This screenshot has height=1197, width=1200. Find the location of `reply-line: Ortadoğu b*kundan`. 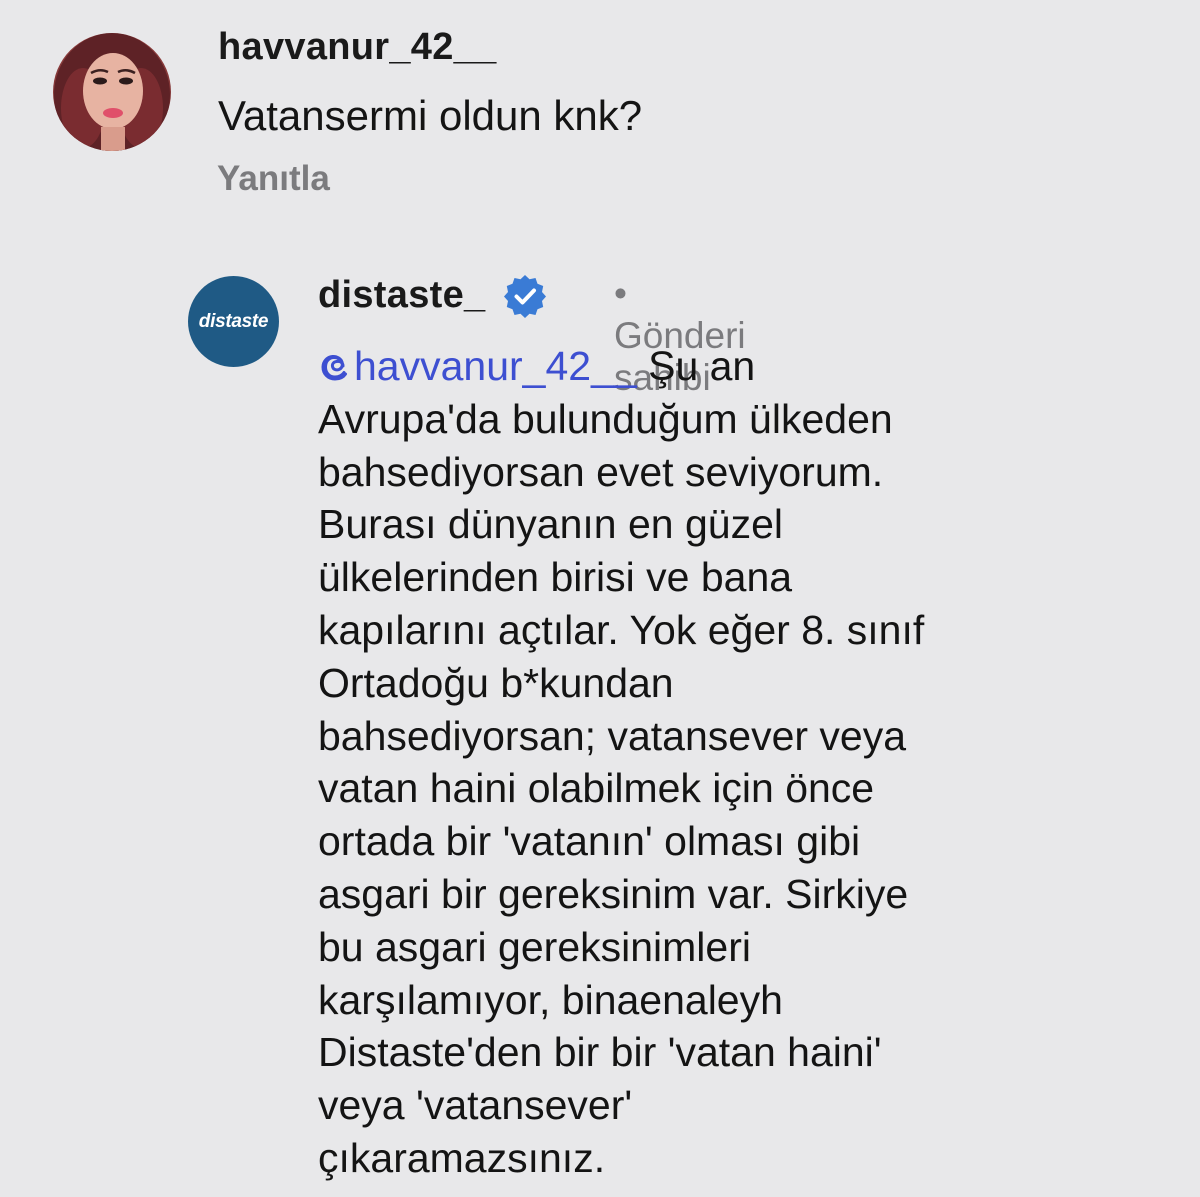

reply-line: Ortadoğu b*kundan is located at coordinates (496, 682).